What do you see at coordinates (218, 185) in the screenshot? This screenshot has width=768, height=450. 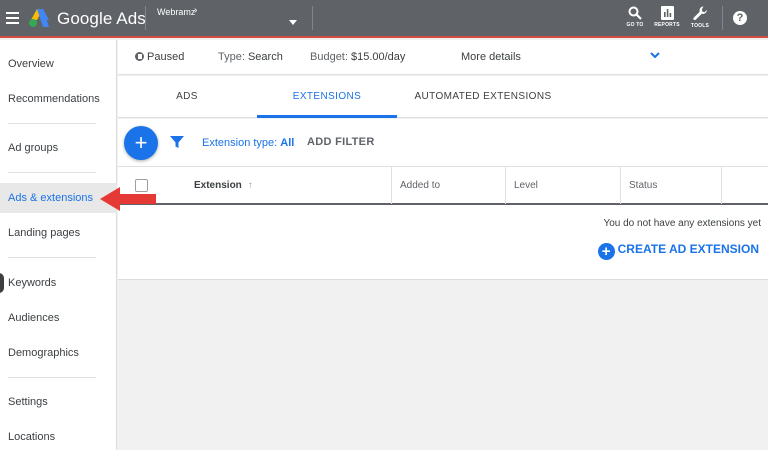 I see `extension-column-label: Extension` at bounding box center [218, 185].